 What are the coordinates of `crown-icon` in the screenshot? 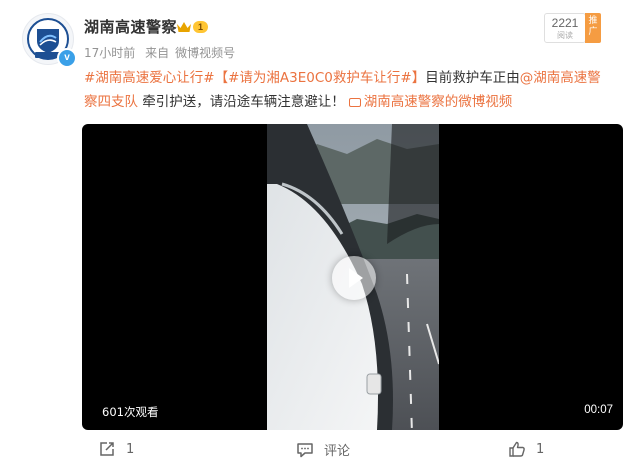 It's located at (184, 27).